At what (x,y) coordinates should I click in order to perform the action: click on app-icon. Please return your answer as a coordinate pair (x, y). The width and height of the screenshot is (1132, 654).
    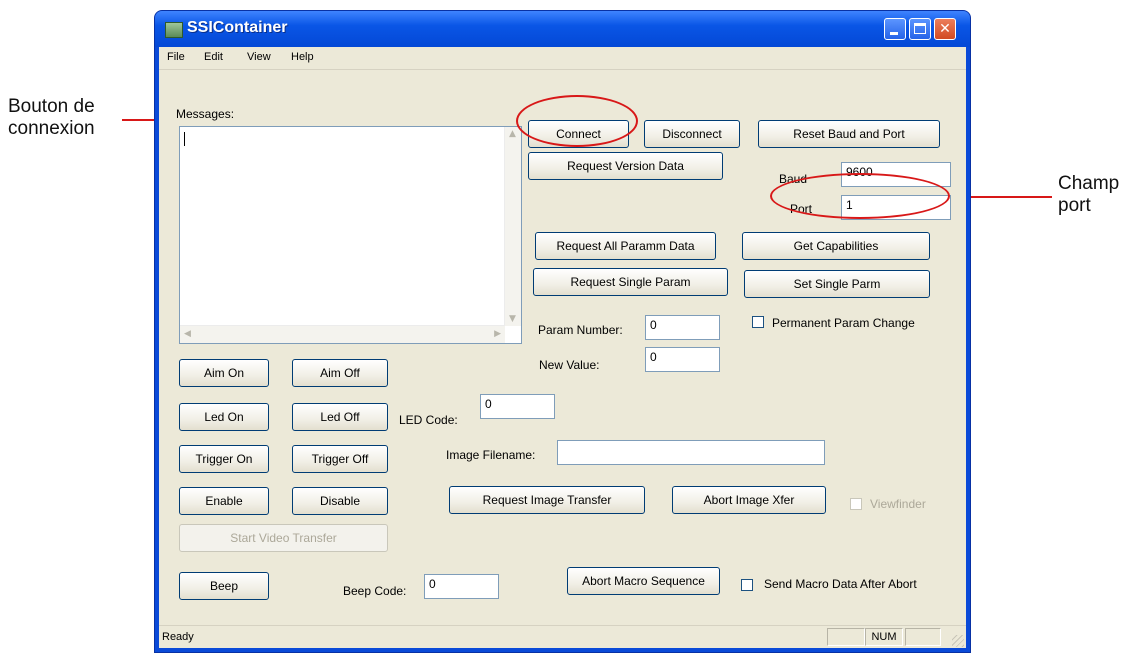
    Looking at the image, I should click on (174, 30).